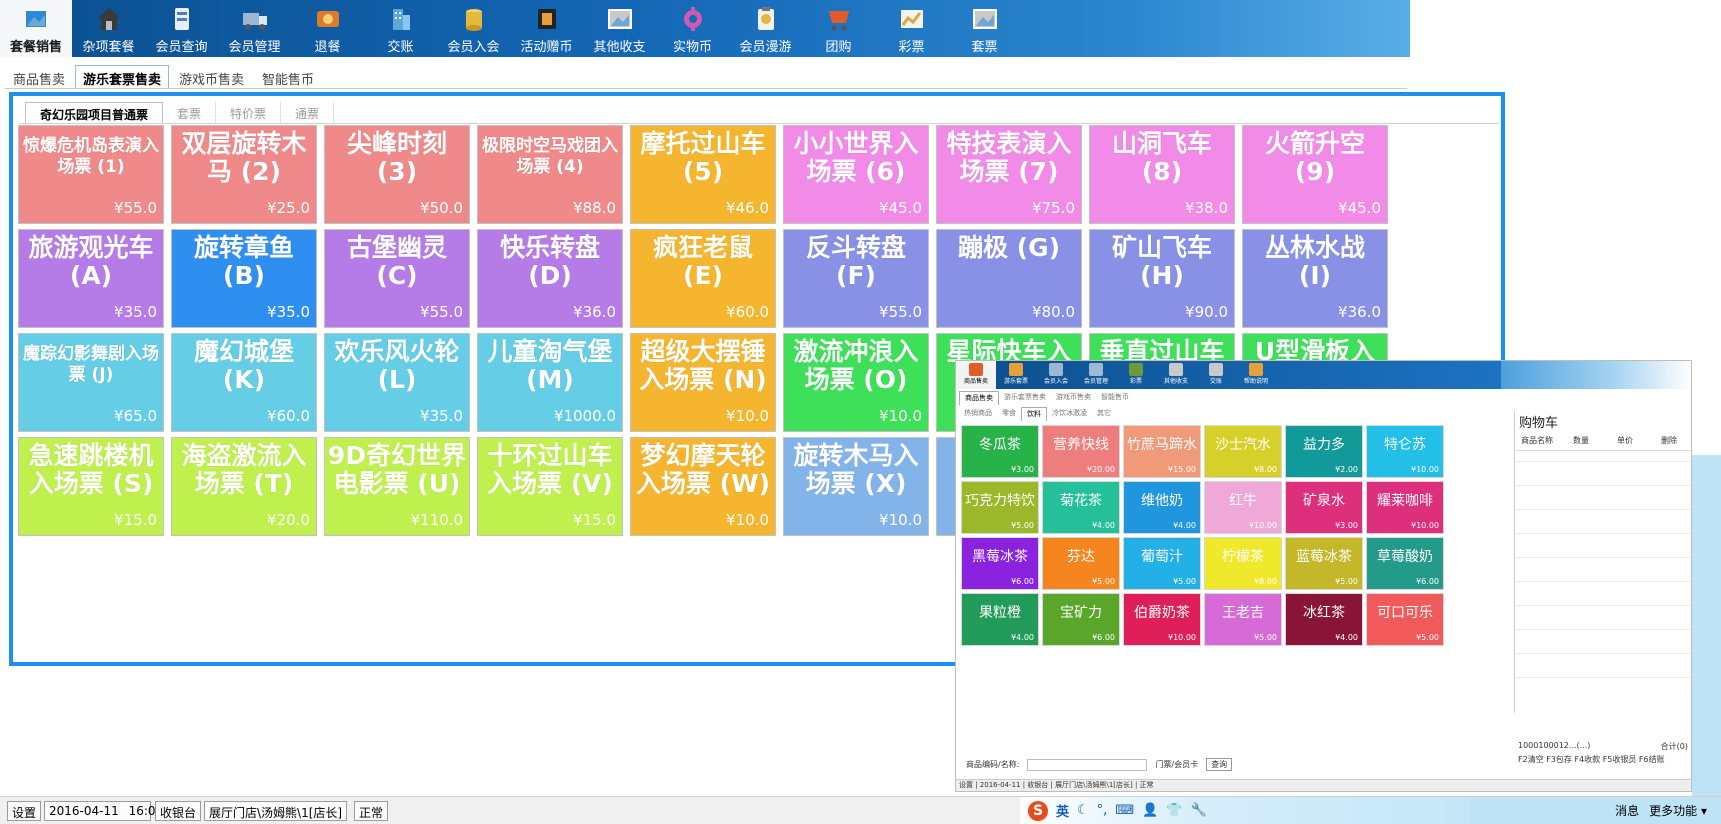  What do you see at coordinates (36, 28) in the screenshot?
I see `toolbar-button-0: 套餐销售` at bounding box center [36, 28].